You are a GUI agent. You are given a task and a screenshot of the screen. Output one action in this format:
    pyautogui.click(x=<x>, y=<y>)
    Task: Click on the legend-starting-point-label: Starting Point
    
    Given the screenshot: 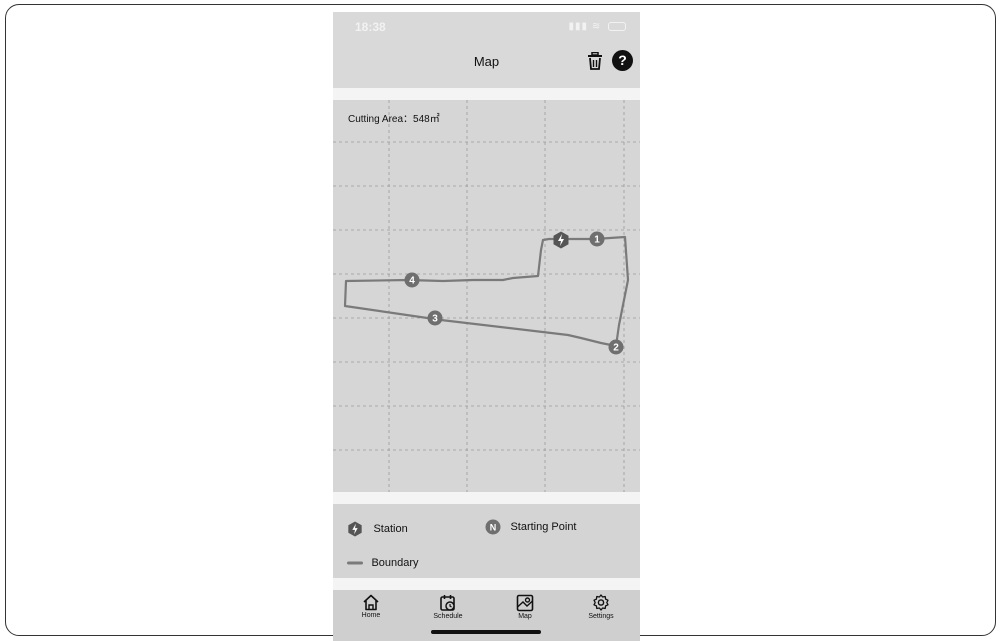 What is the action you would take?
    pyautogui.click(x=543, y=526)
    